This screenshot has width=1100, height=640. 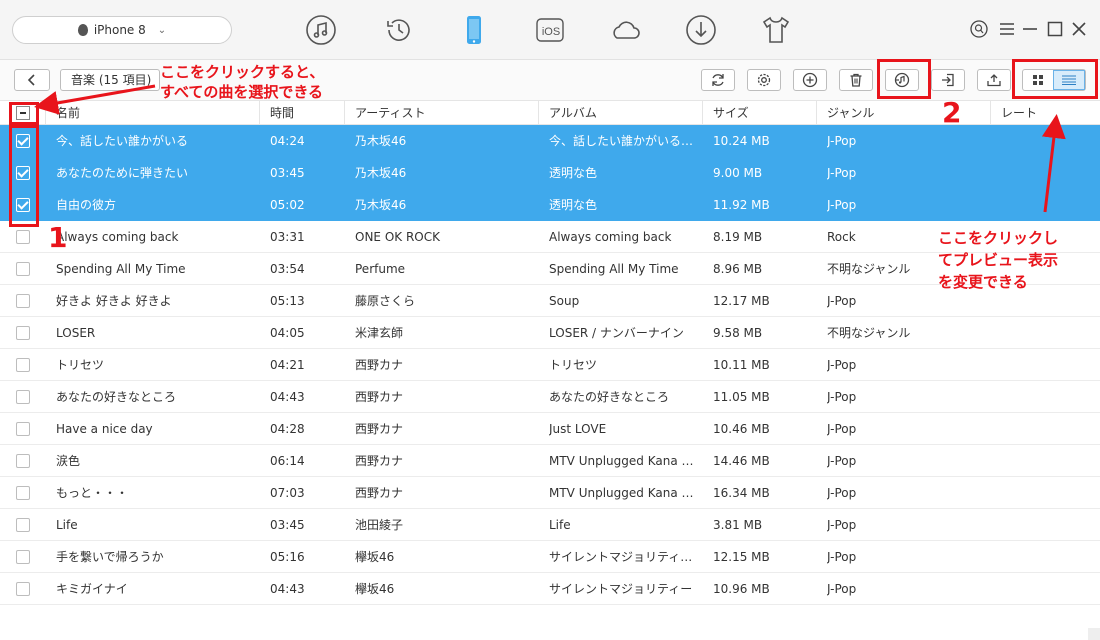 I want to click on track-size: 14.46 MB, so click(x=741, y=461).